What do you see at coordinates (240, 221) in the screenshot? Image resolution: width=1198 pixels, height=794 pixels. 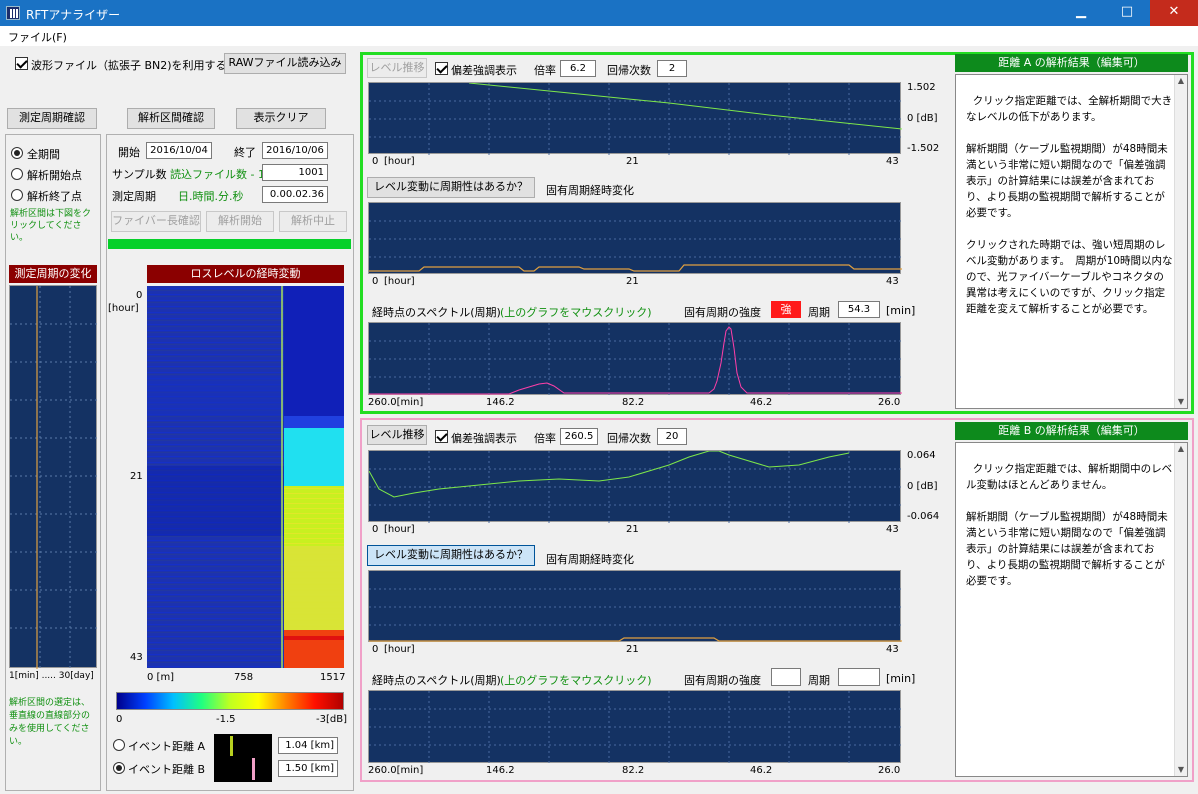 I see `analyze-start-button: 解析開始` at bounding box center [240, 221].